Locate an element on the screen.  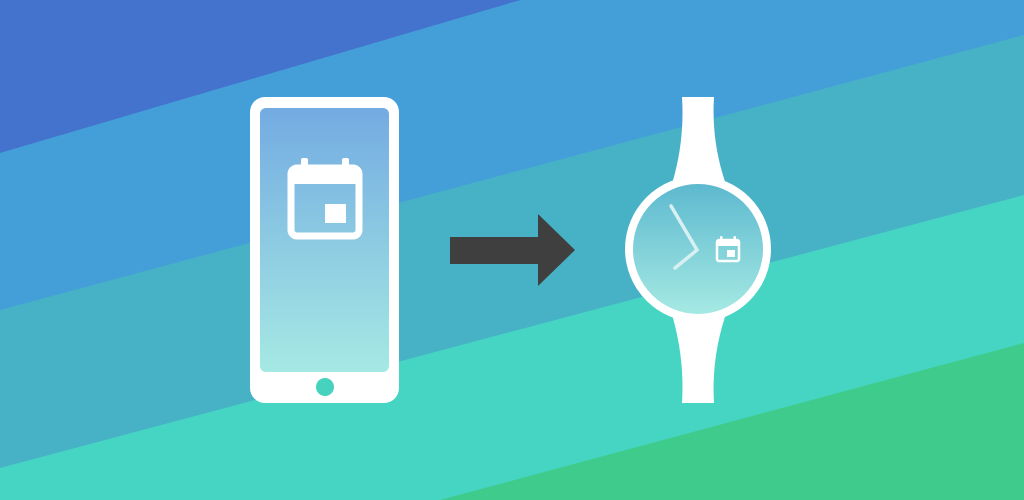
phone-screen is located at coordinates (324, 240).